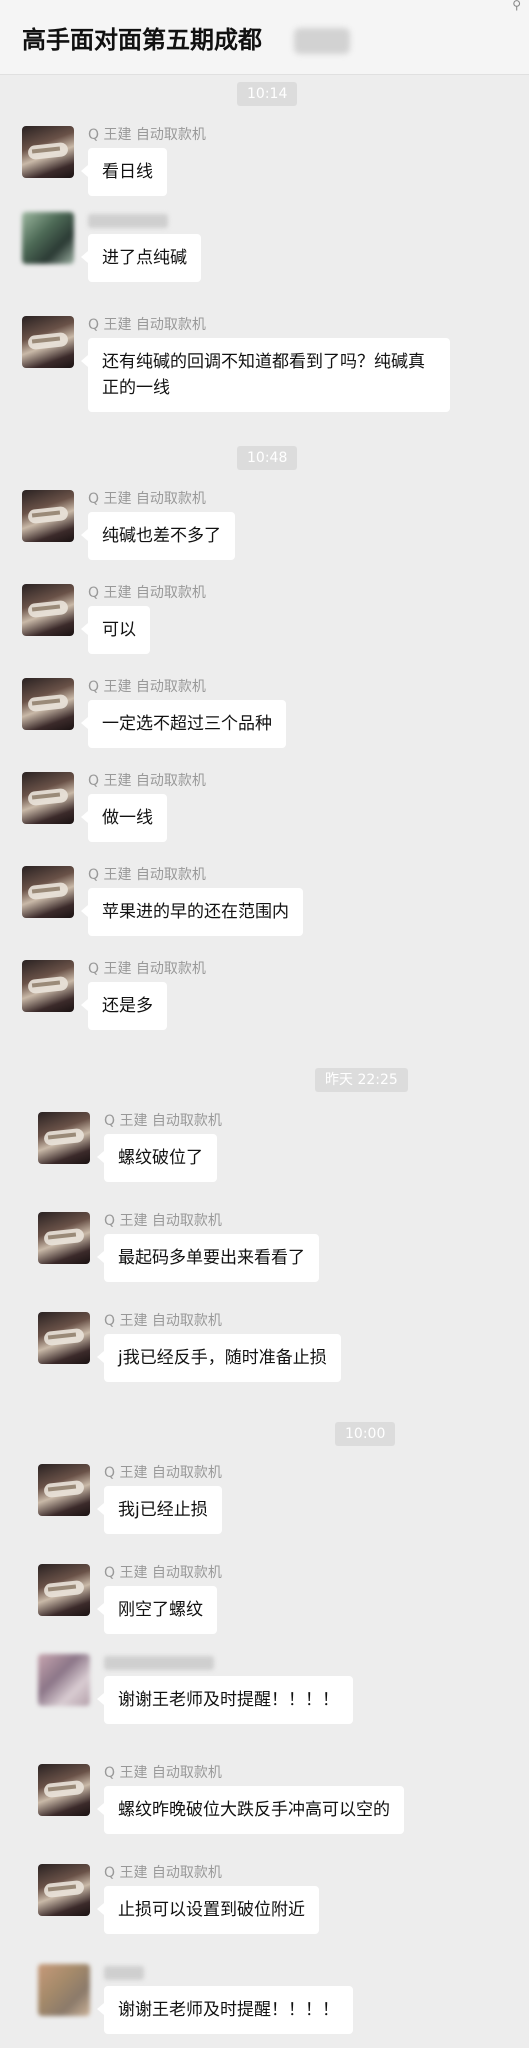  I want to click on timestamp: 10:00, so click(365, 1434).